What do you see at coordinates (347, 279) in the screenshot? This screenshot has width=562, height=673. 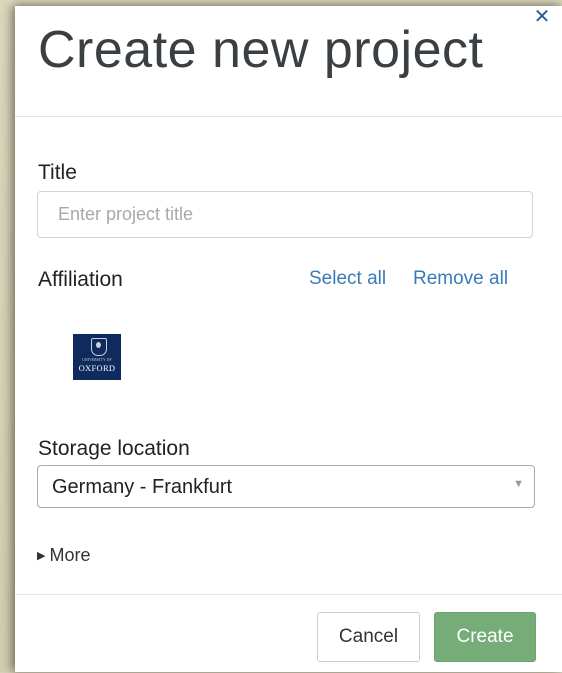 I see `select-all-link: Select all` at bounding box center [347, 279].